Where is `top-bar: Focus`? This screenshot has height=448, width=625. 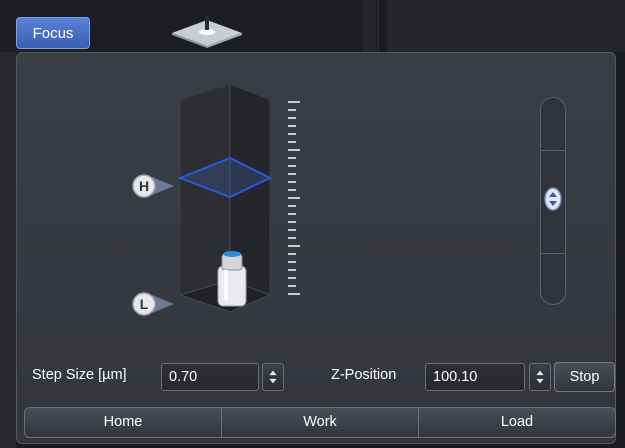
top-bar: Focus is located at coordinates (312, 26).